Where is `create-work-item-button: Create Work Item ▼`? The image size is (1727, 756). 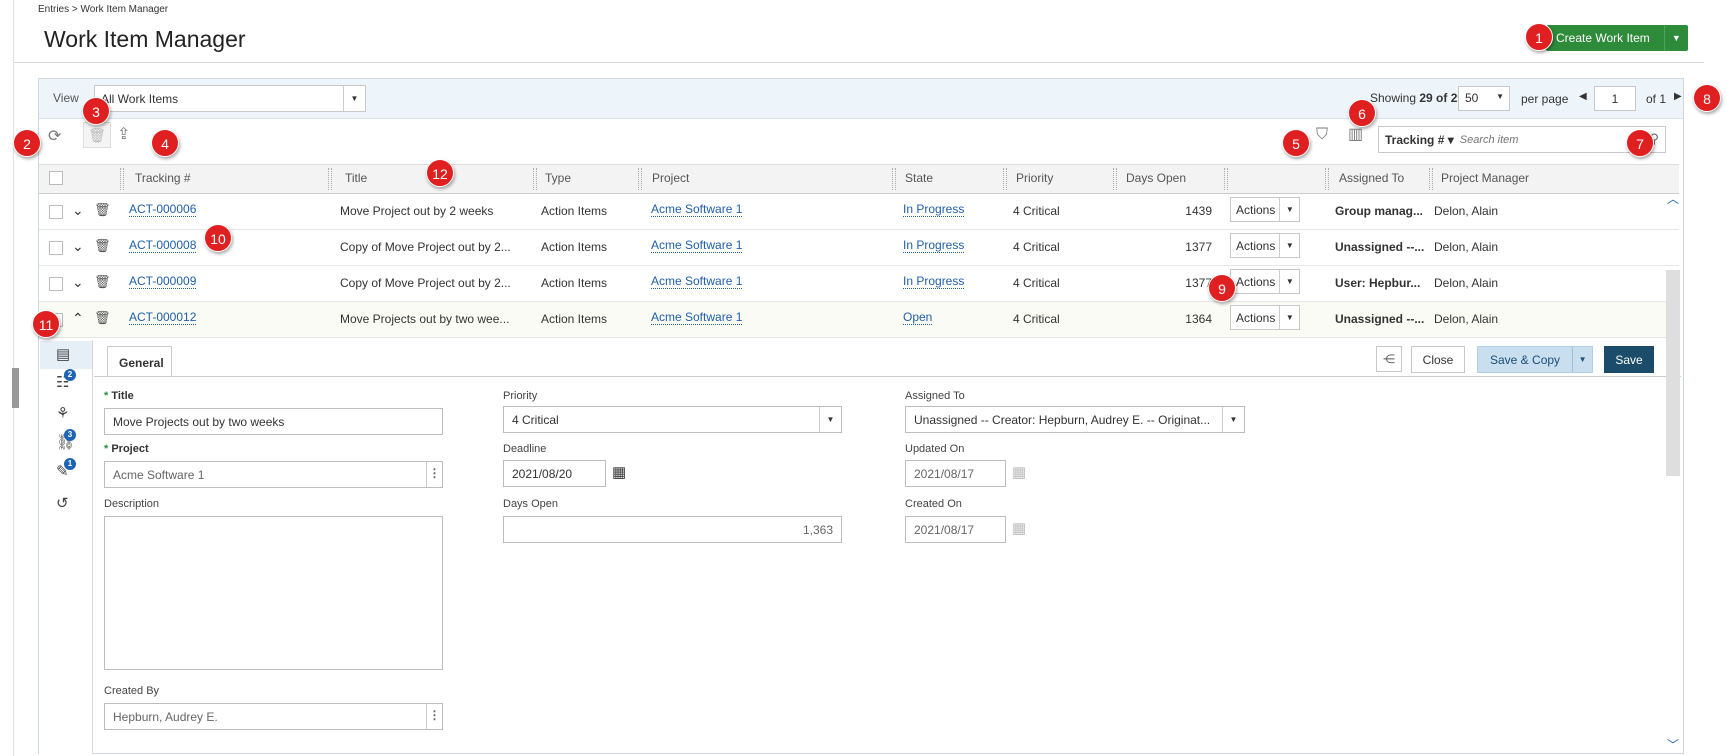 create-work-item-button: Create Work Item ▼ is located at coordinates (1617, 38).